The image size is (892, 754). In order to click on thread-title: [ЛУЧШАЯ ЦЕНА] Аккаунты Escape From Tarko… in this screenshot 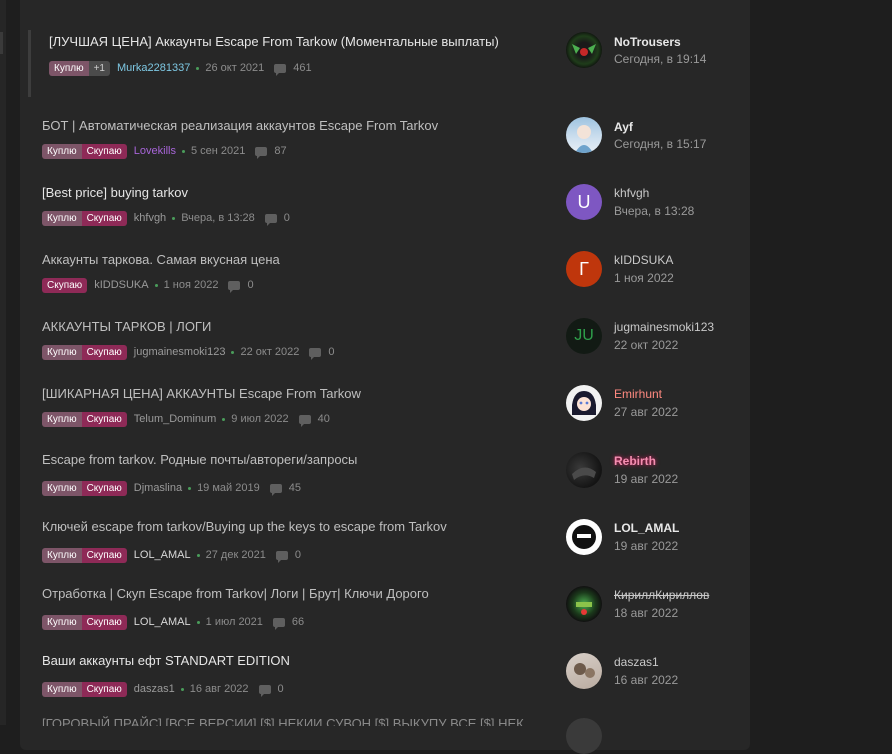, I will do `click(274, 42)`.